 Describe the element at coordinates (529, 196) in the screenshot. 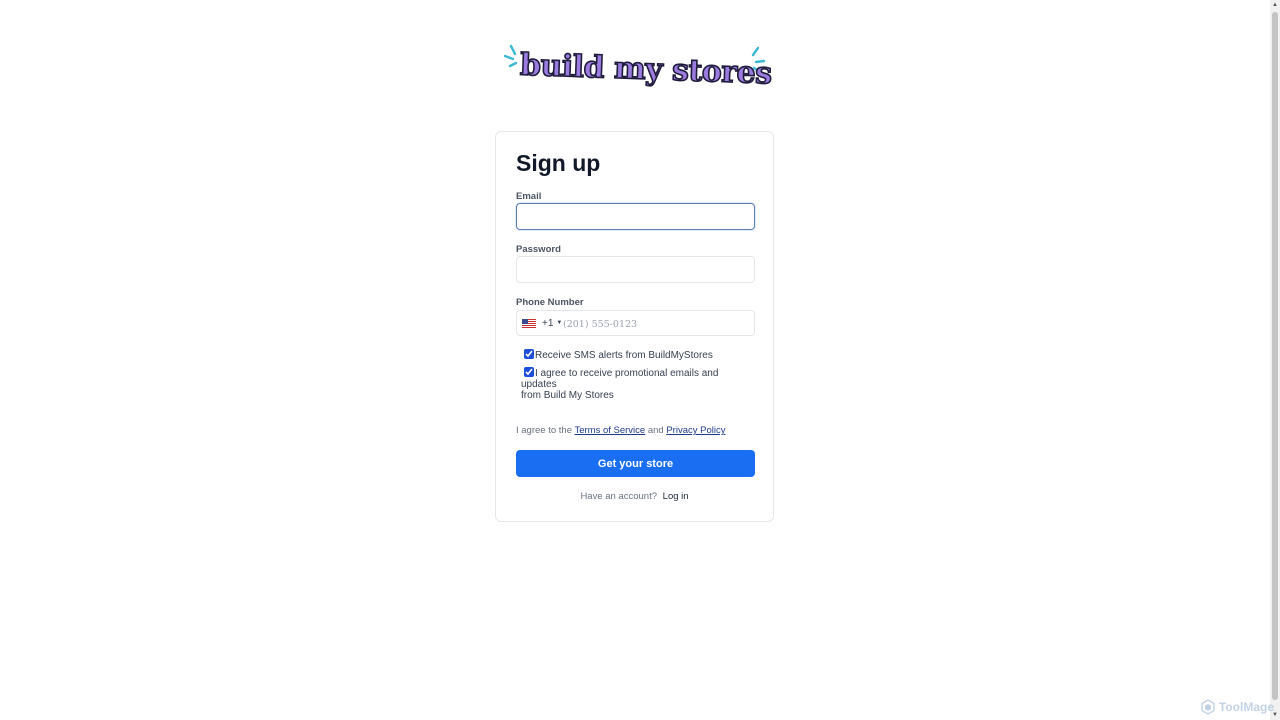

I see `email-label: Email` at that location.